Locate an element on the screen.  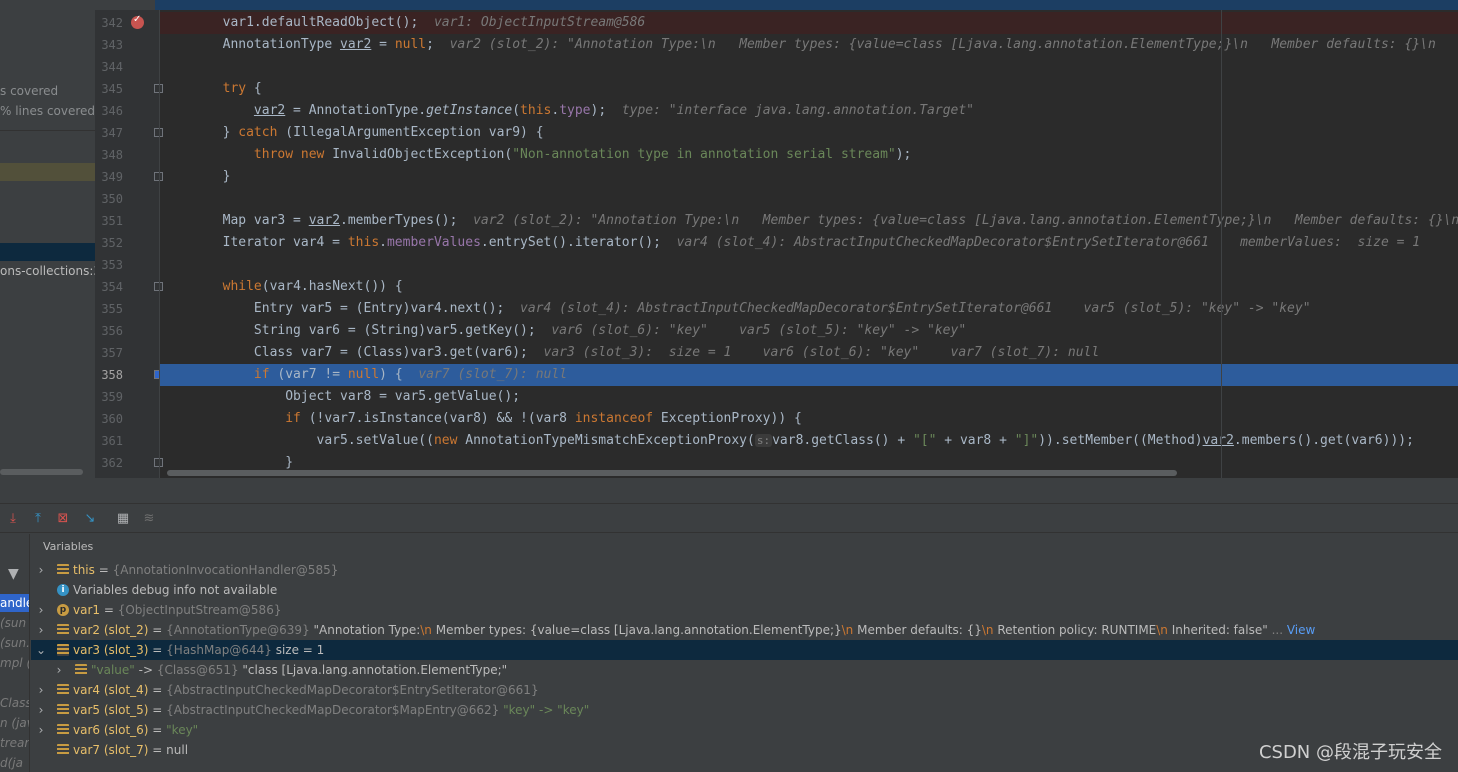
stack-frame: d(ja is located at coordinates (14, 763).